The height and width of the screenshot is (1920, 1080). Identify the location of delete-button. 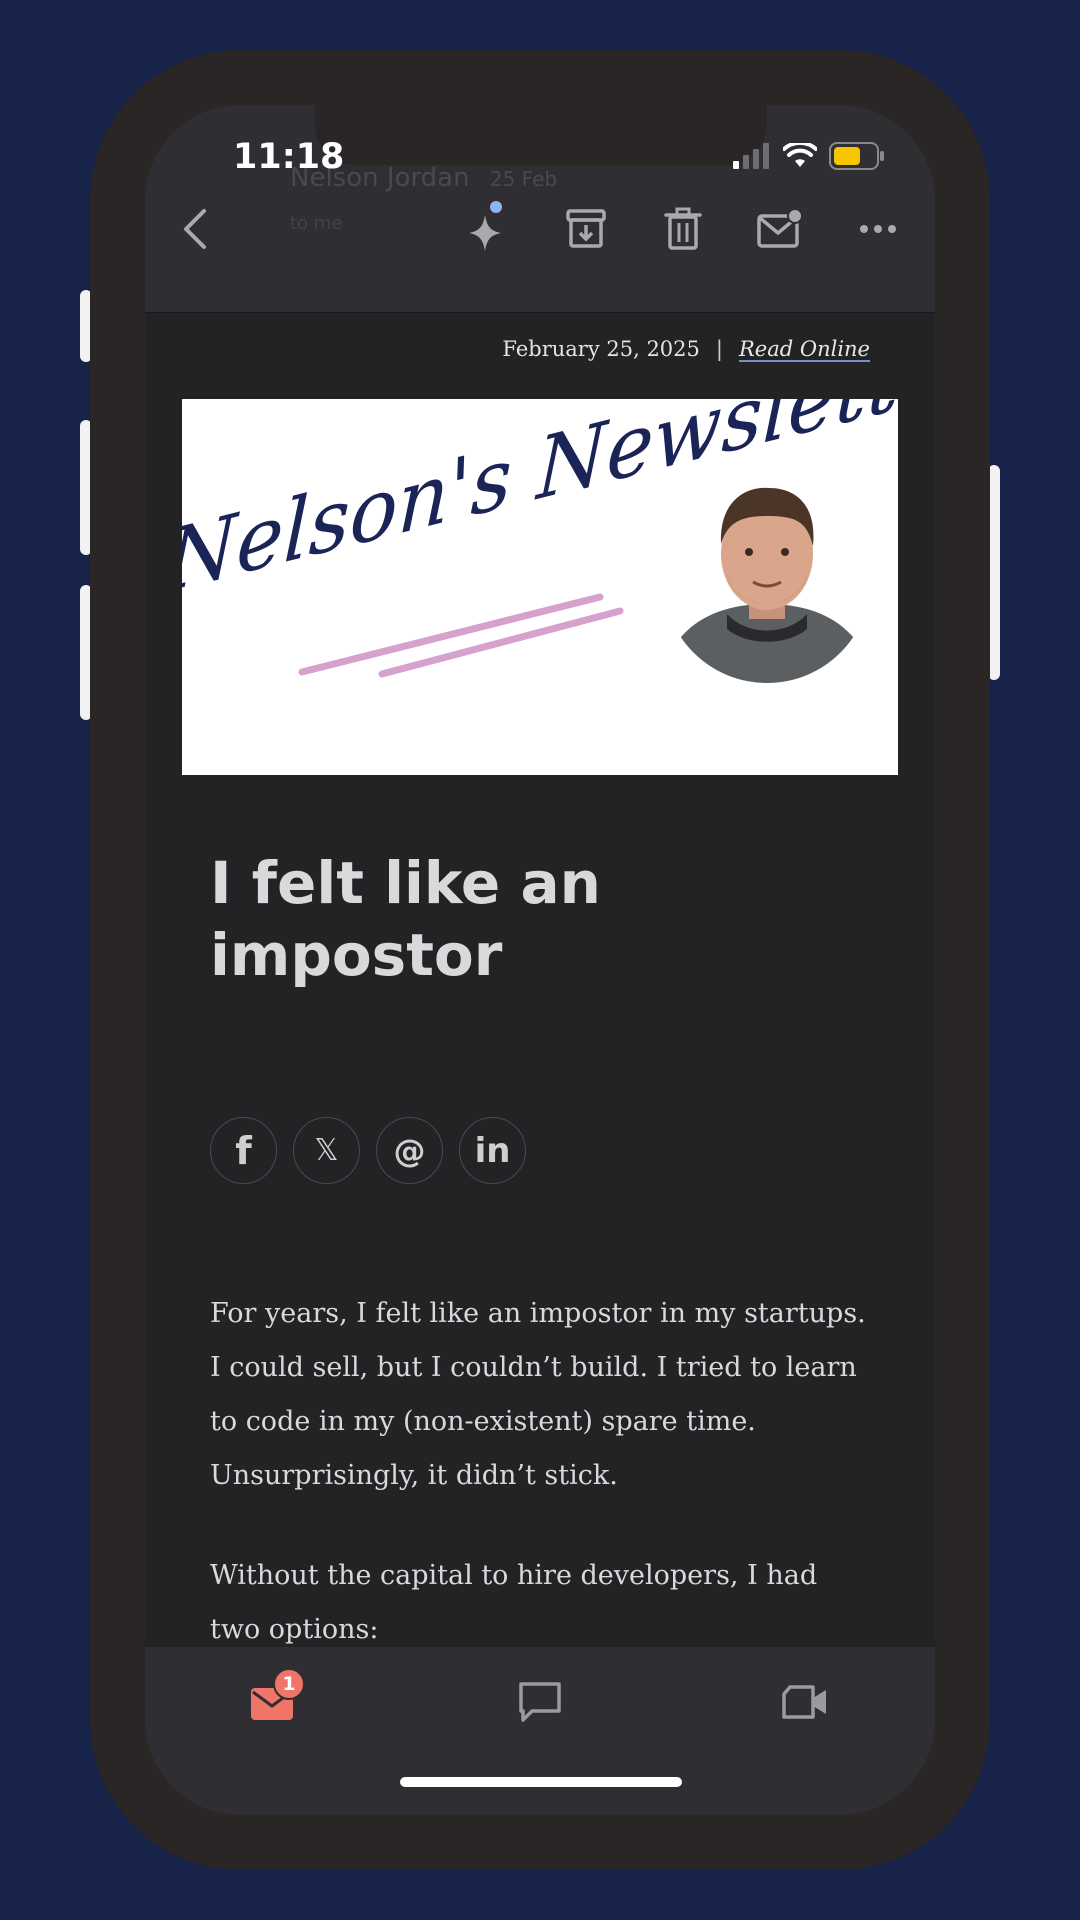
(683, 229).